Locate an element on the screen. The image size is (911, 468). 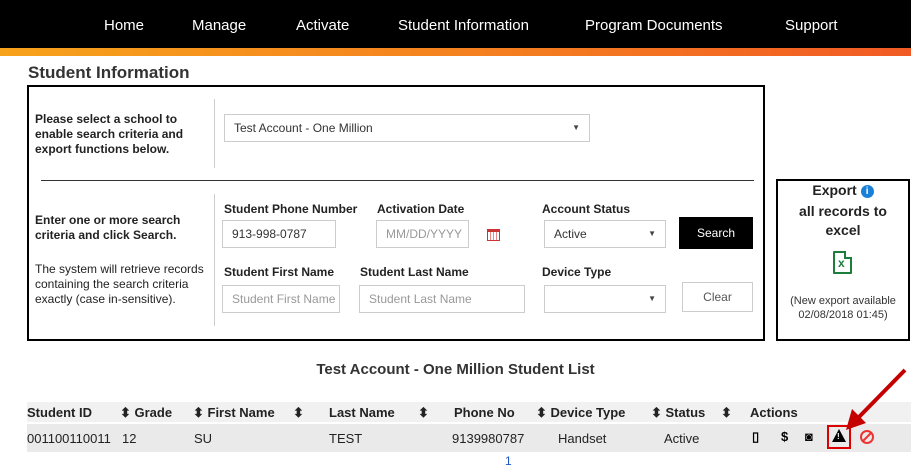
arrow-shaft is located at coordinates (881, 394).